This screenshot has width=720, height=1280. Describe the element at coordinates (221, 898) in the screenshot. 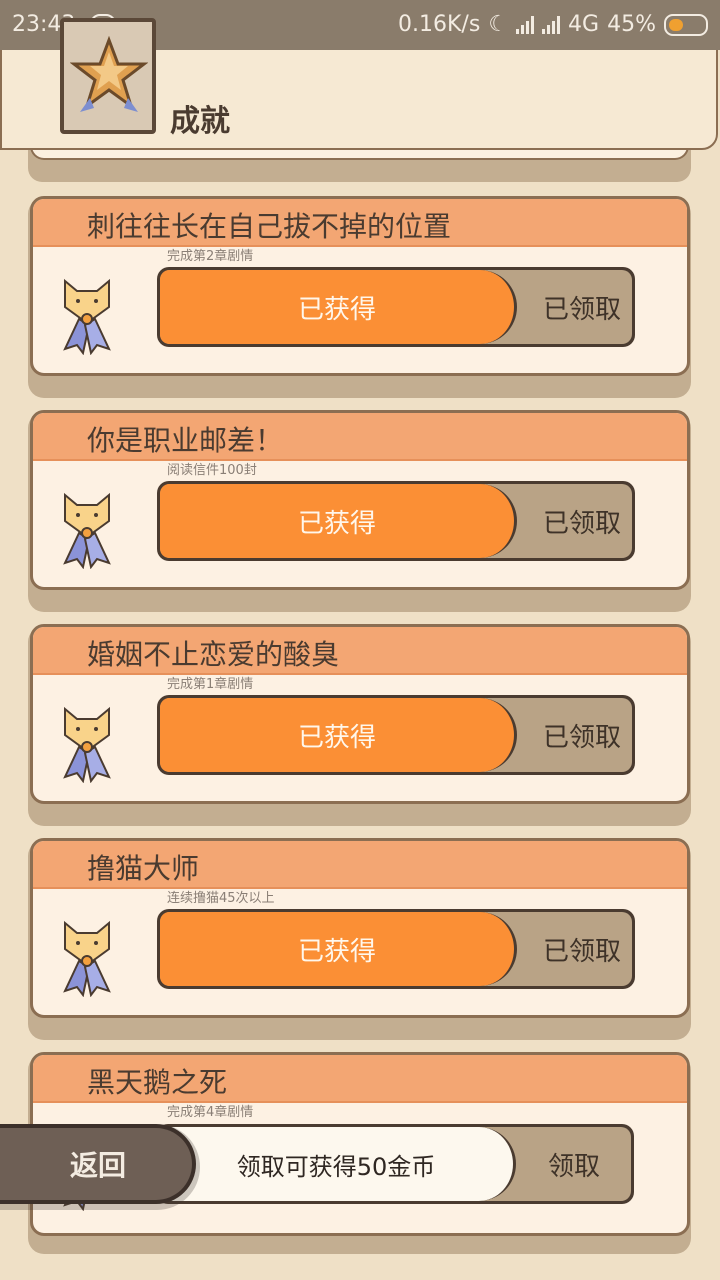

I see `achievement-condition: 连续撸猫45次以上` at that location.